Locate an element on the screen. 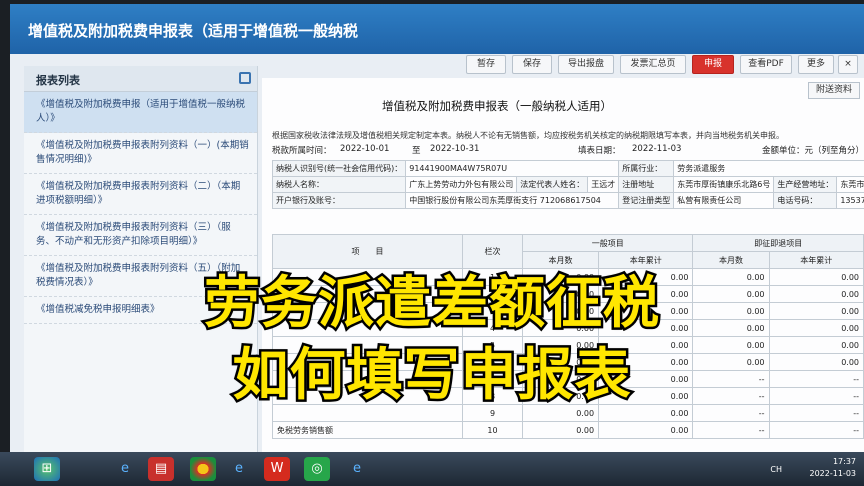 This screenshot has width=864, height=486. fill-date: 2022-11-03 is located at coordinates (657, 149).